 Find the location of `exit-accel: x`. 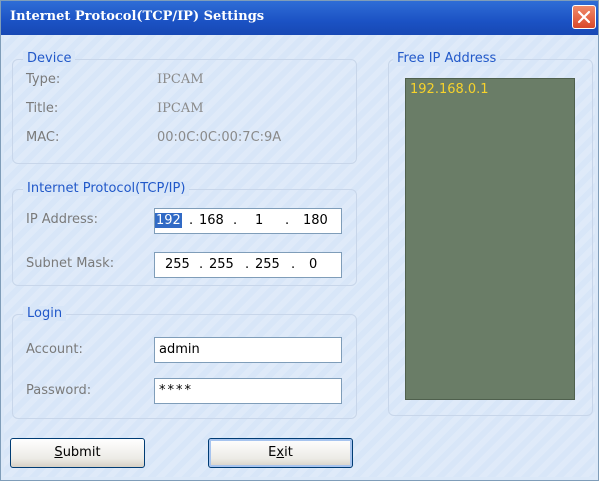

exit-accel: x is located at coordinates (280, 452).